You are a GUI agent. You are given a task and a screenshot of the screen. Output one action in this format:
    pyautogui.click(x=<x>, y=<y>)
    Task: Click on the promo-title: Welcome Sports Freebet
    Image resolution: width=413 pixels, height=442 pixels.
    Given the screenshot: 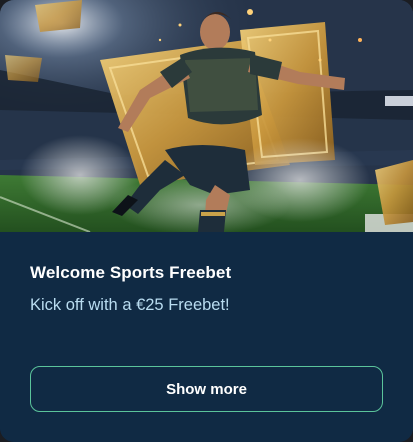 What is the action you would take?
    pyautogui.click(x=131, y=272)
    